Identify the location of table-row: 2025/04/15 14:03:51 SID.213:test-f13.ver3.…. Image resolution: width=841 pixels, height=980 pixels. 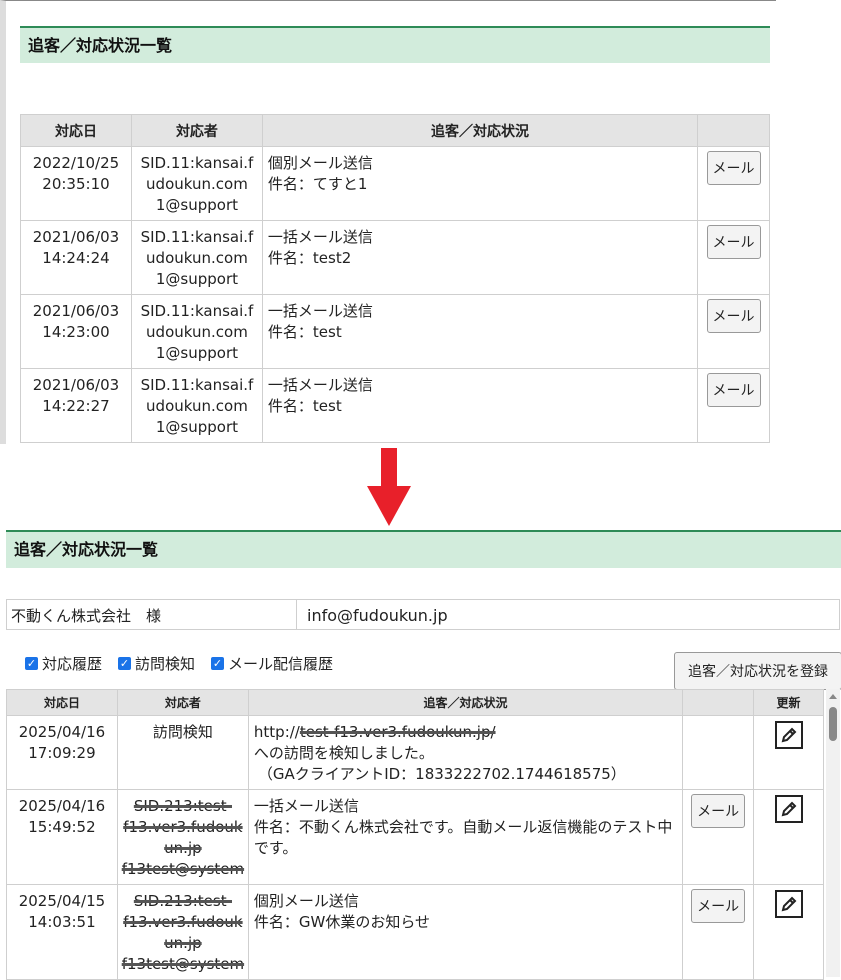
(415, 932).